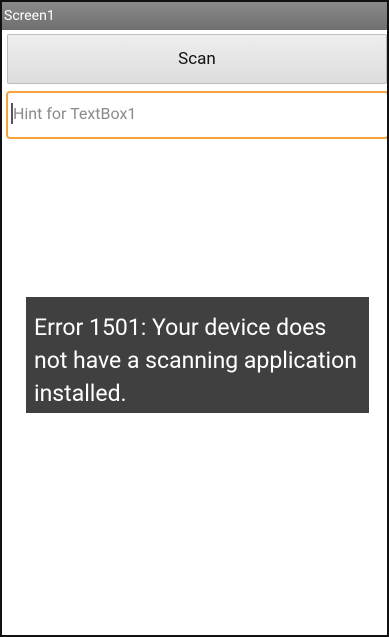 Image resolution: width=389 pixels, height=637 pixels. What do you see at coordinates (194, 16) in the screenshot?
I see `screen-title: Screen1` at bounding box center [194, 16].